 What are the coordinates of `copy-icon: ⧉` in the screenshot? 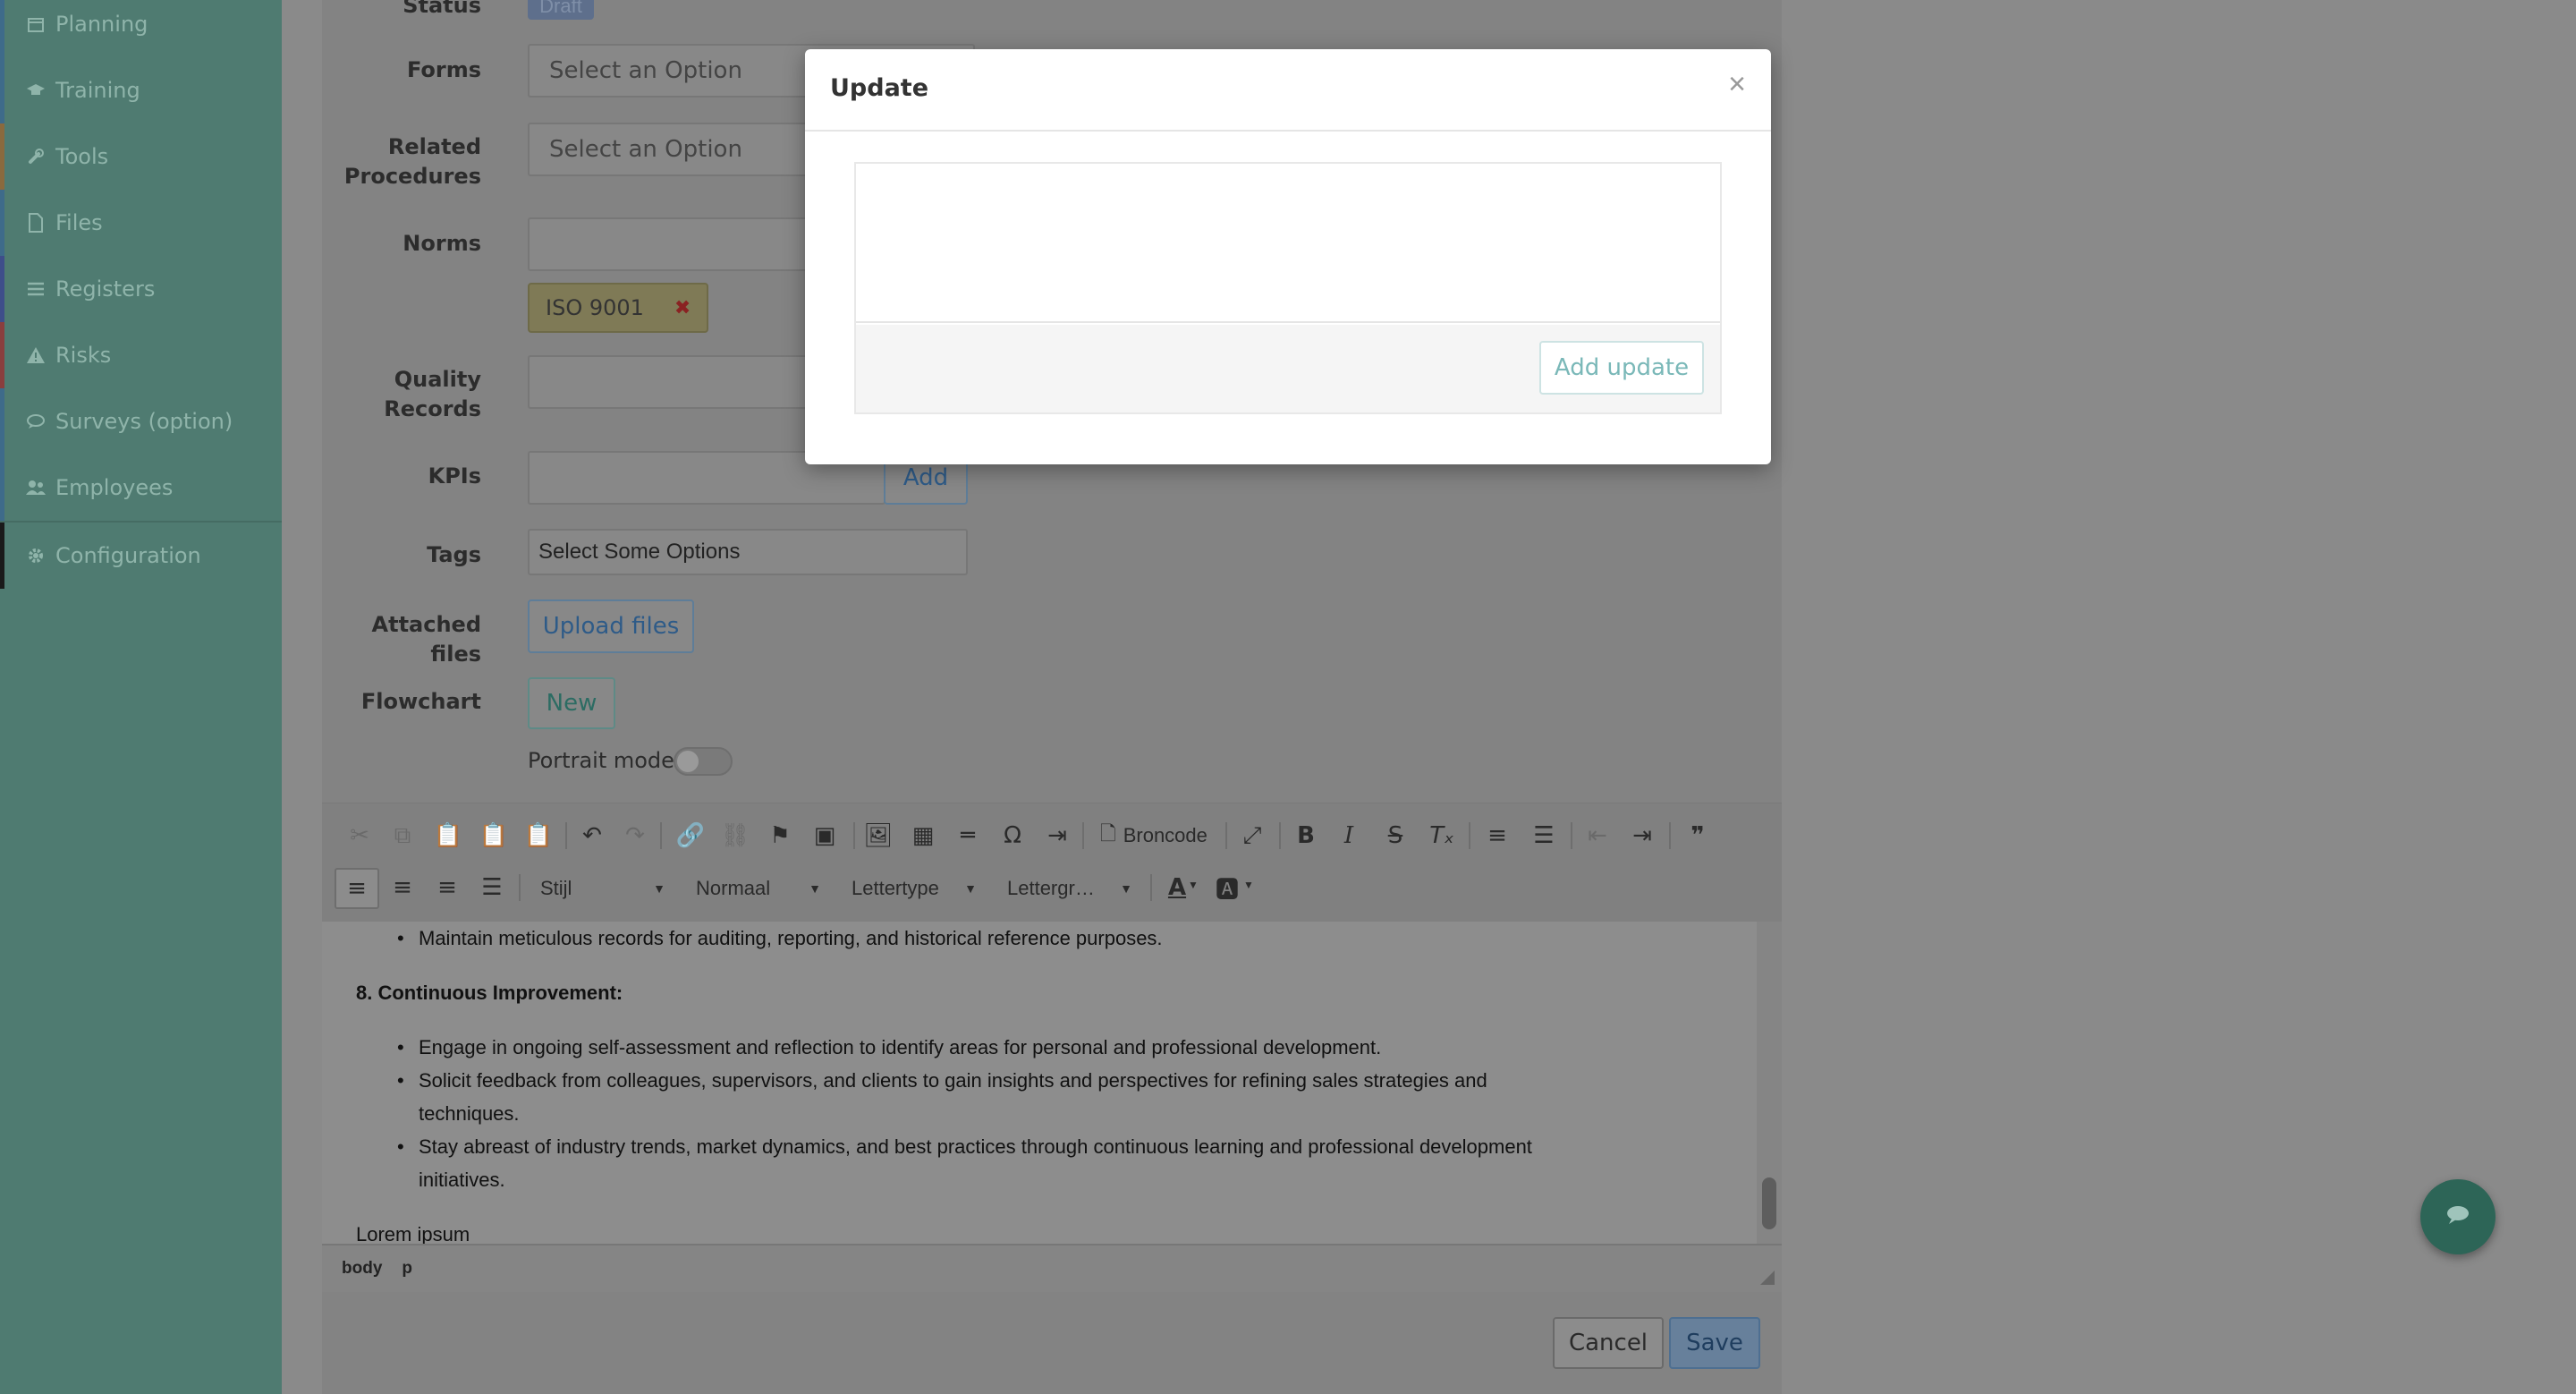 It's located at (402, 836).